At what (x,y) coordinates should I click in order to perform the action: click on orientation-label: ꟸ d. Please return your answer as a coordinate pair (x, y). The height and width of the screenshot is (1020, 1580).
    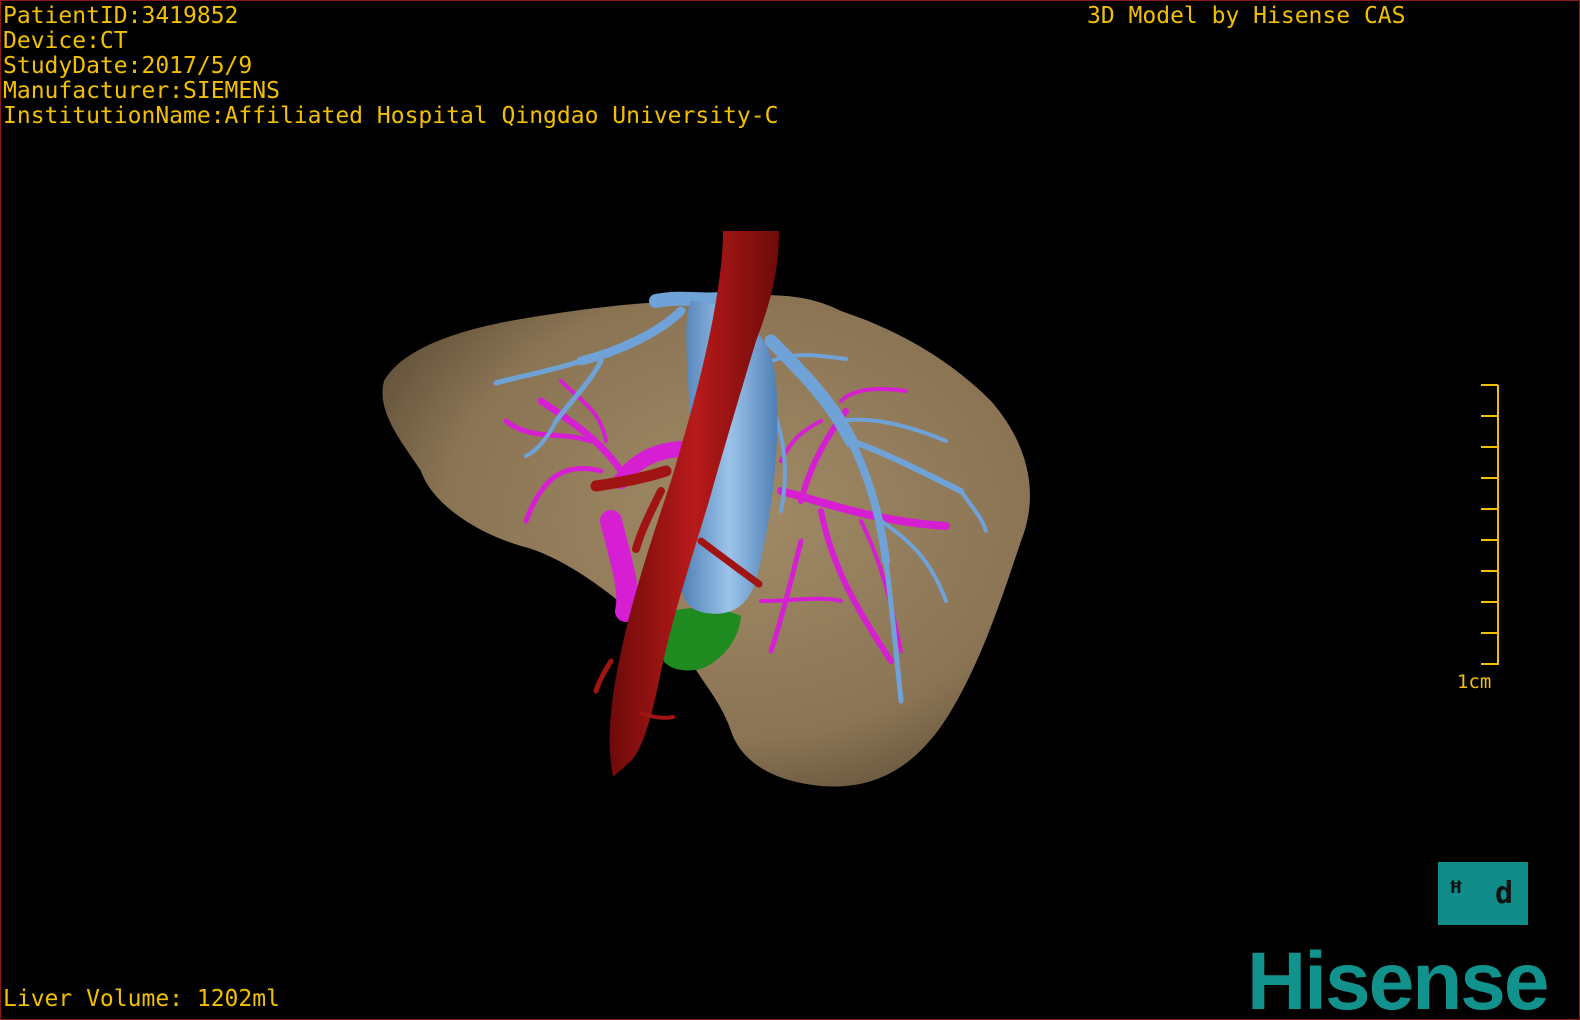
    Looking at the image, I should click on (1483, 893).